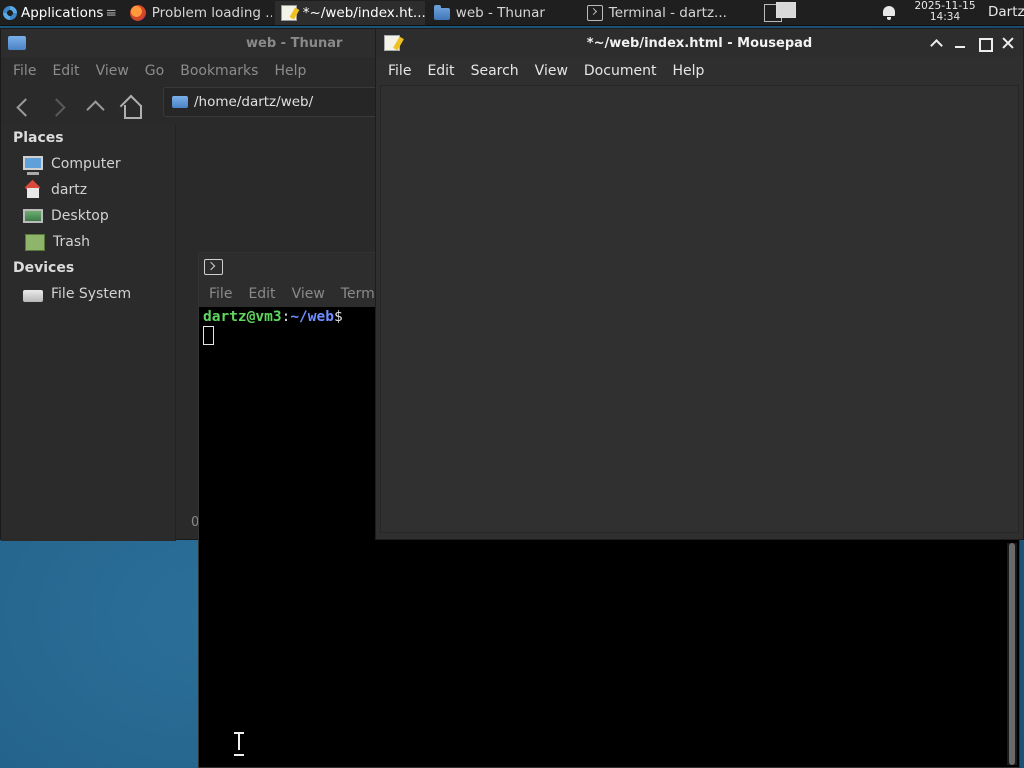 The height and width of the screenshot is (768, 1024). I want to click on sidebar-item-label: Computer, so click(86, 164).